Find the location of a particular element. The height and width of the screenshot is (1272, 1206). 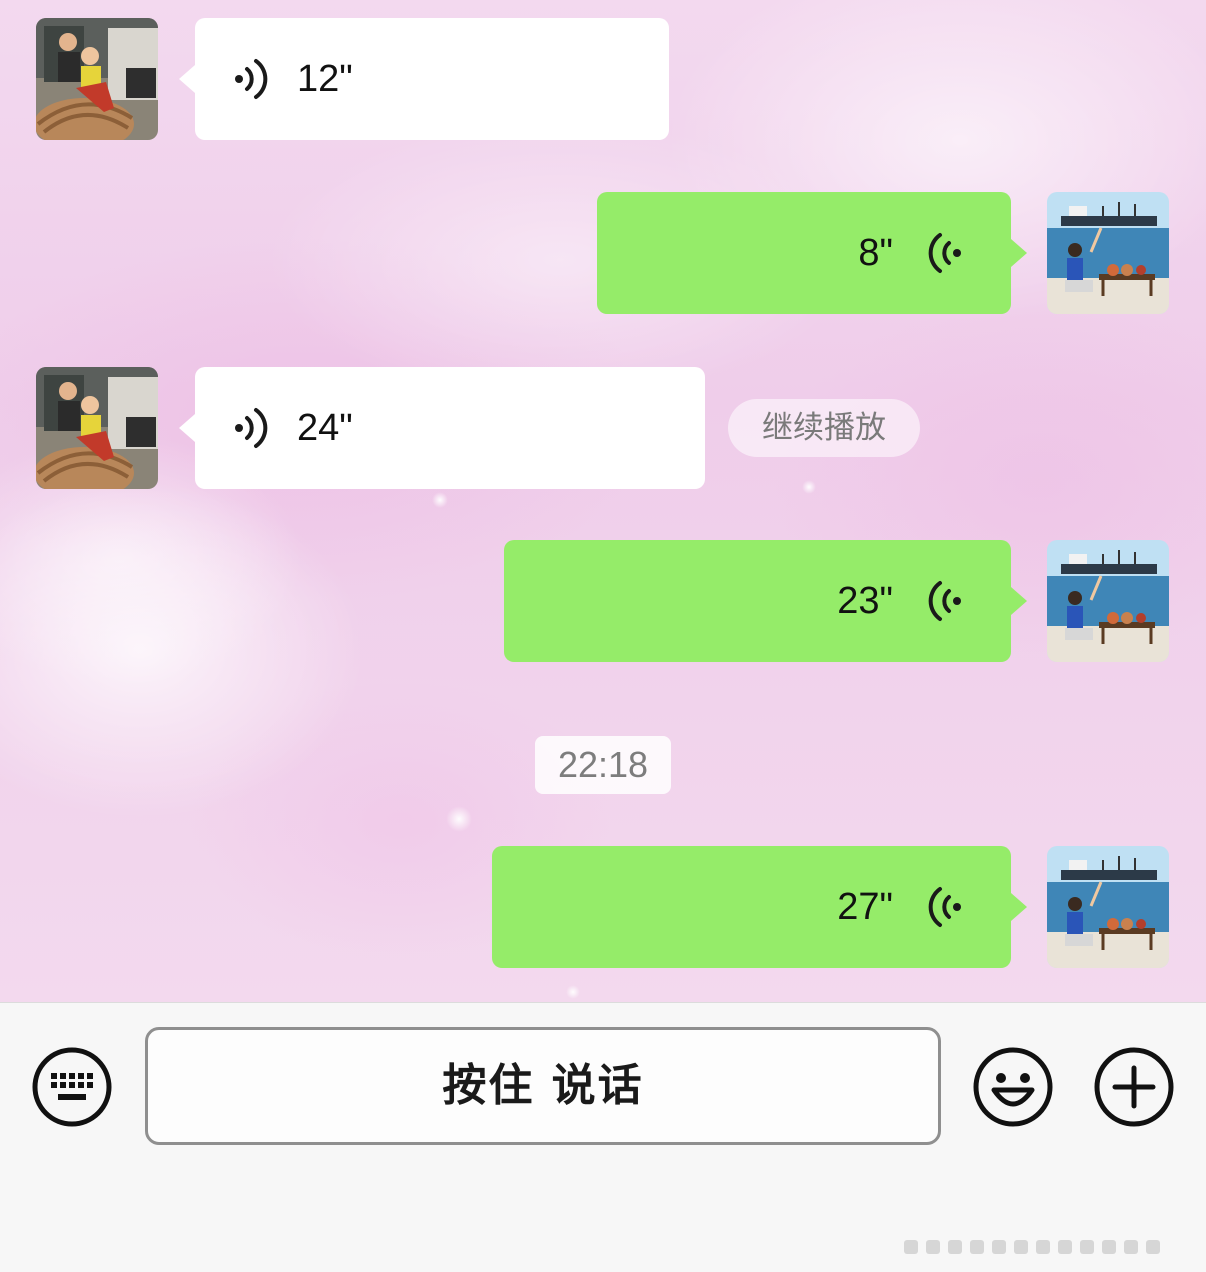

watermark is located at coordinates (1049, 1249).